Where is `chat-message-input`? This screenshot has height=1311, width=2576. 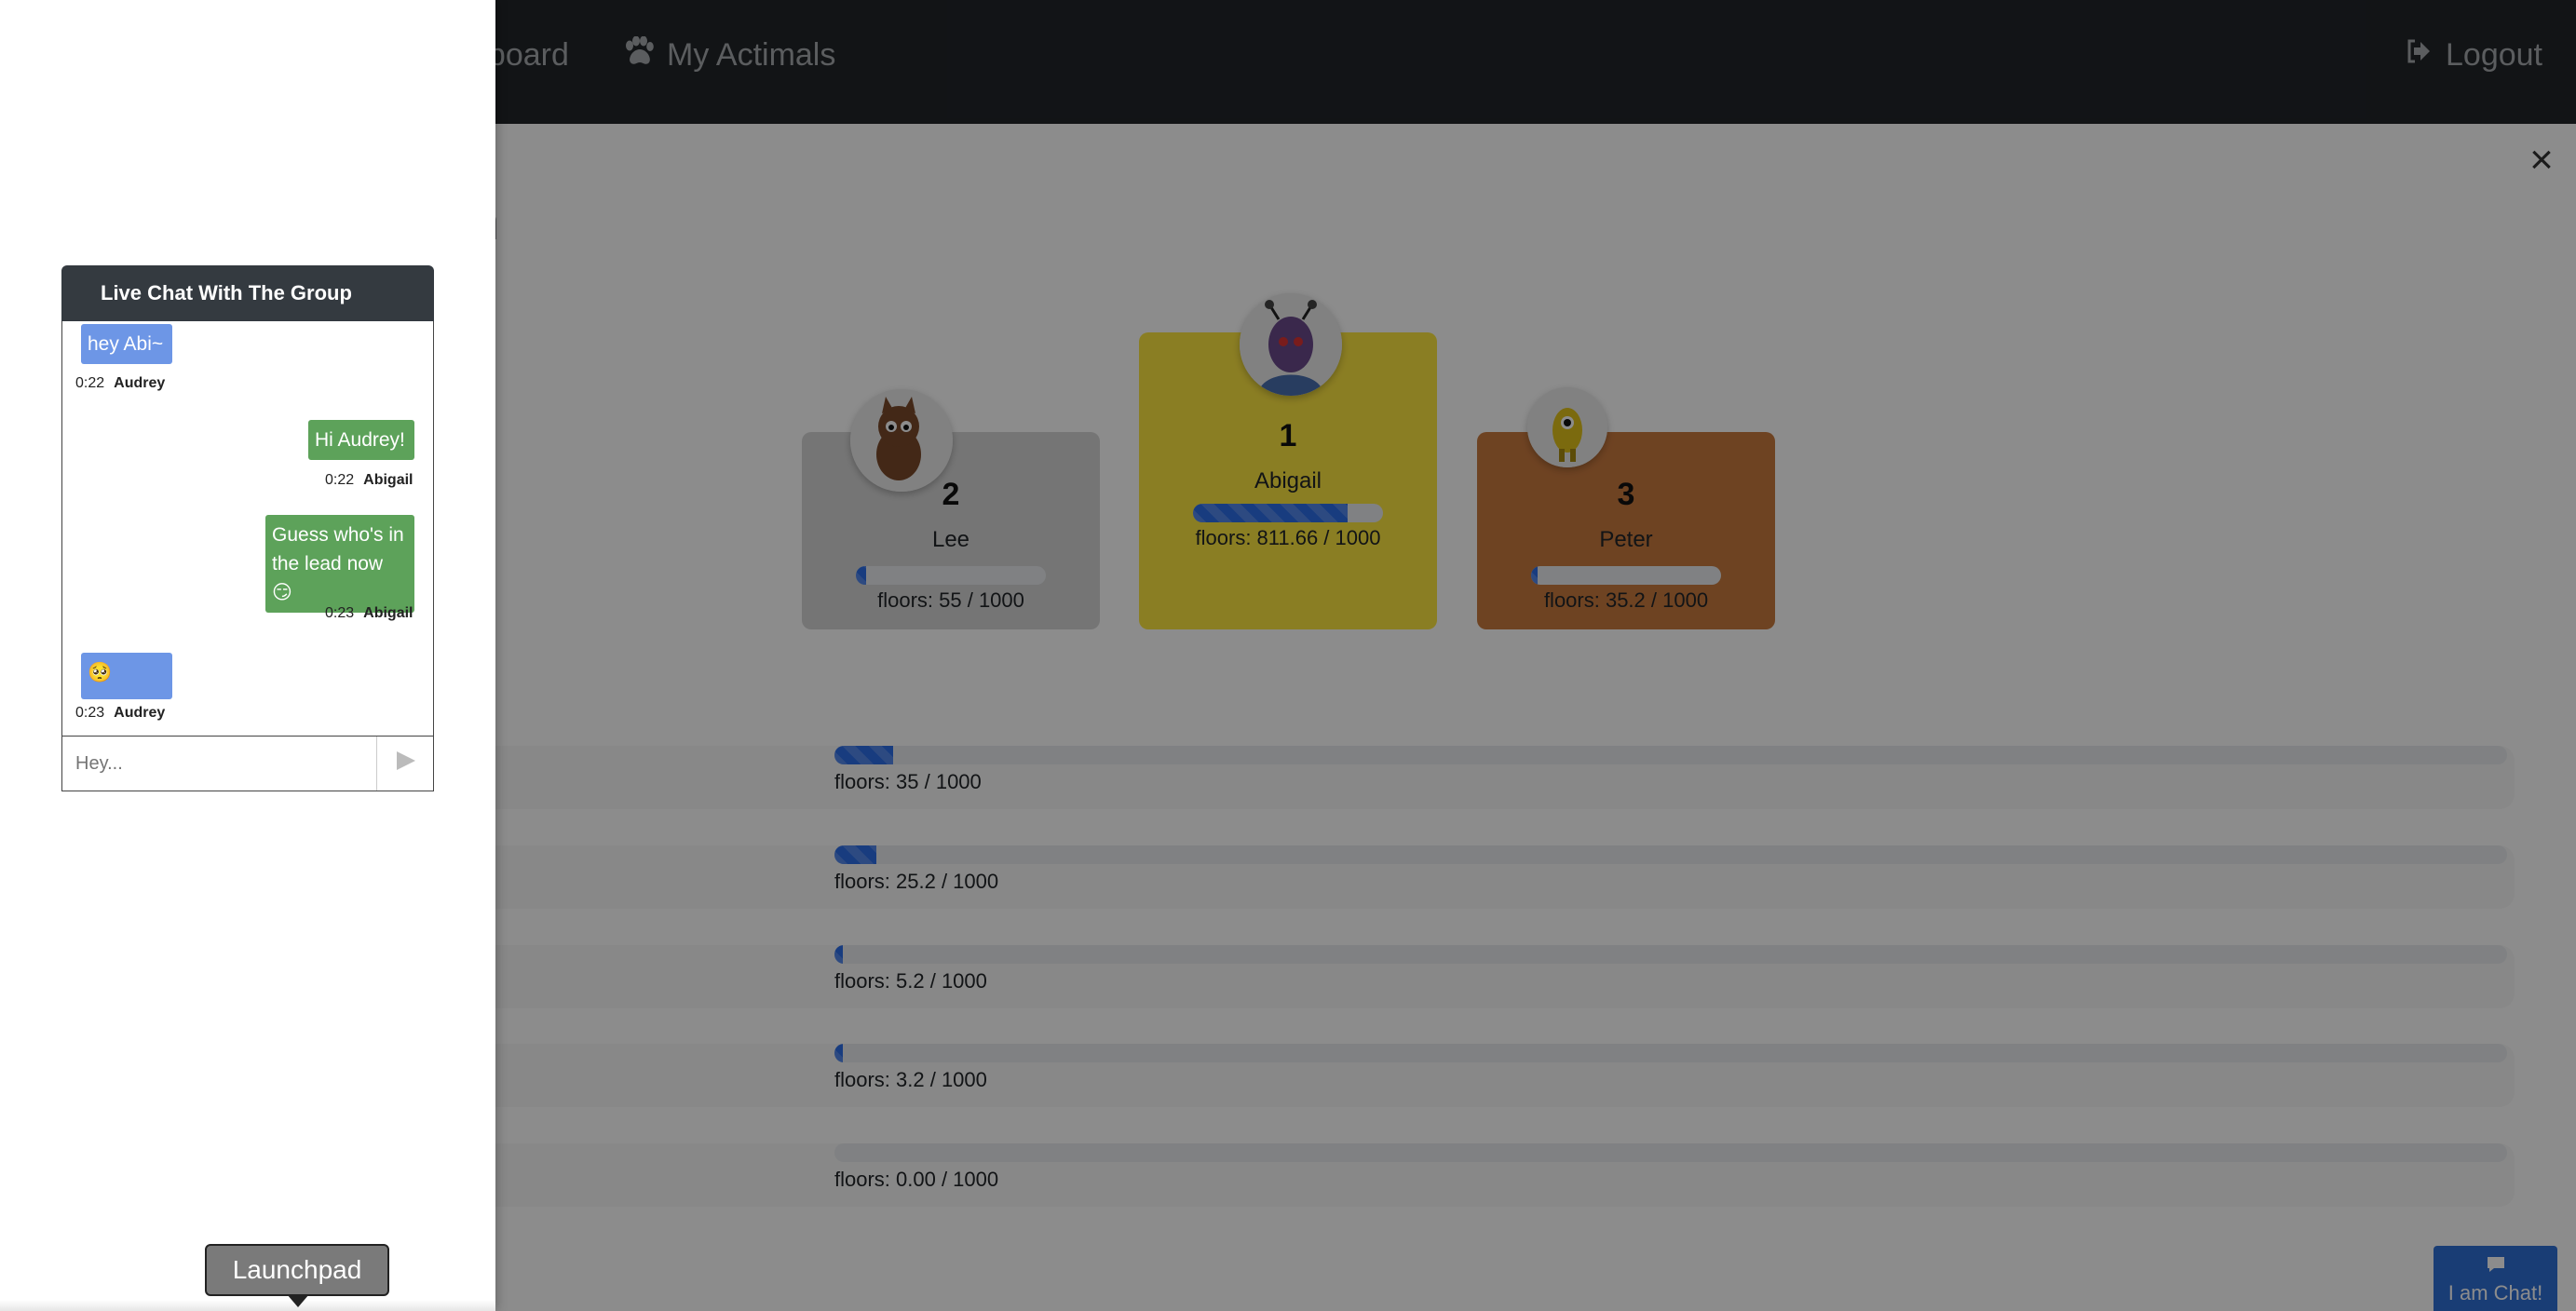
chat-message-input is located at coordinates (219, 764).